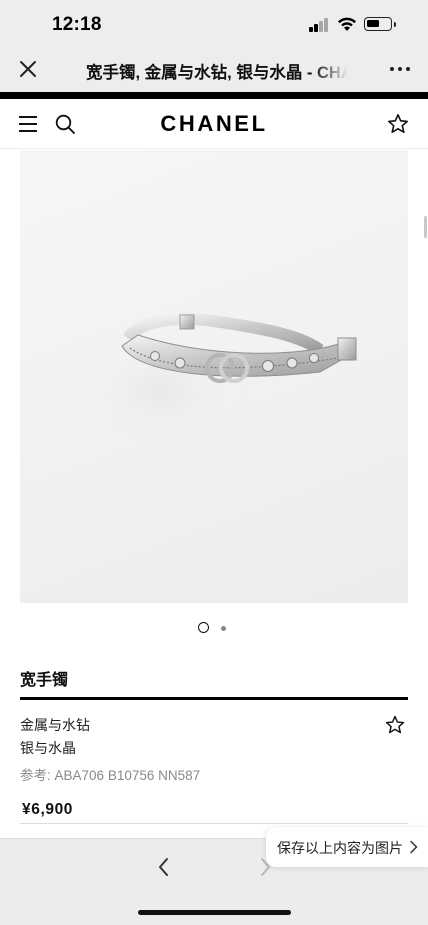  I want to click on wishlist-star-icon, so click(395, 725).